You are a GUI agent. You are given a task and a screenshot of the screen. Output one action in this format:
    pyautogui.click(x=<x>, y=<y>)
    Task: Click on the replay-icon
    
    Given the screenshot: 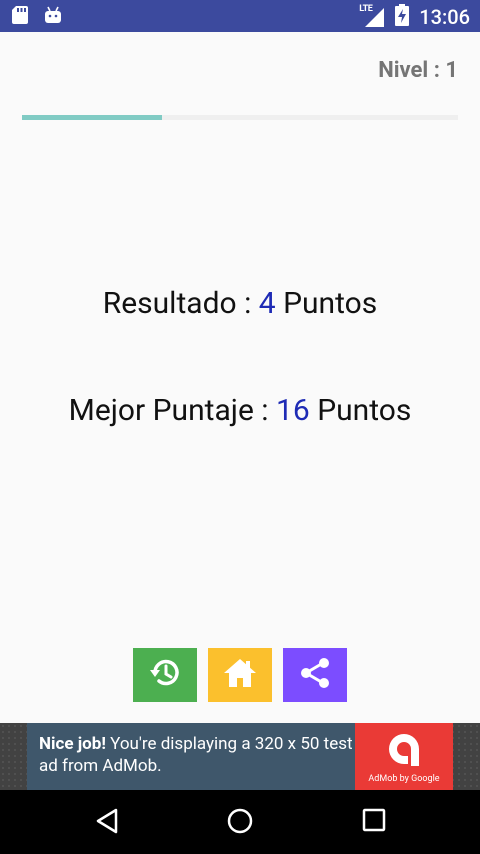 What is the action you would take?
    pyautogui.click(x=165, y=675)
    